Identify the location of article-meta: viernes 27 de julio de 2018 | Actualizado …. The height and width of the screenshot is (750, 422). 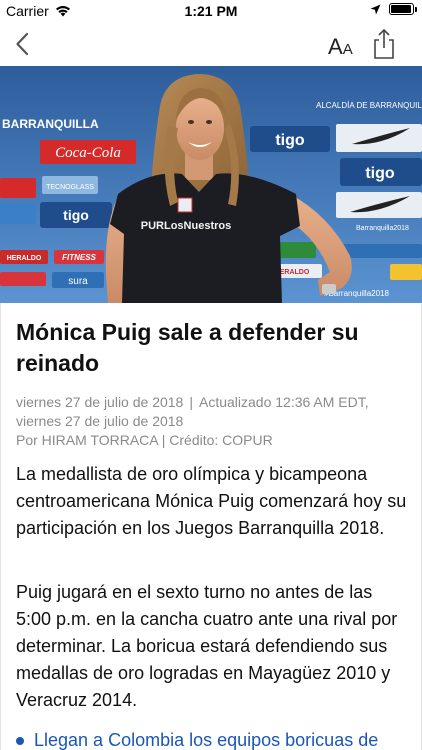
(213, 421).